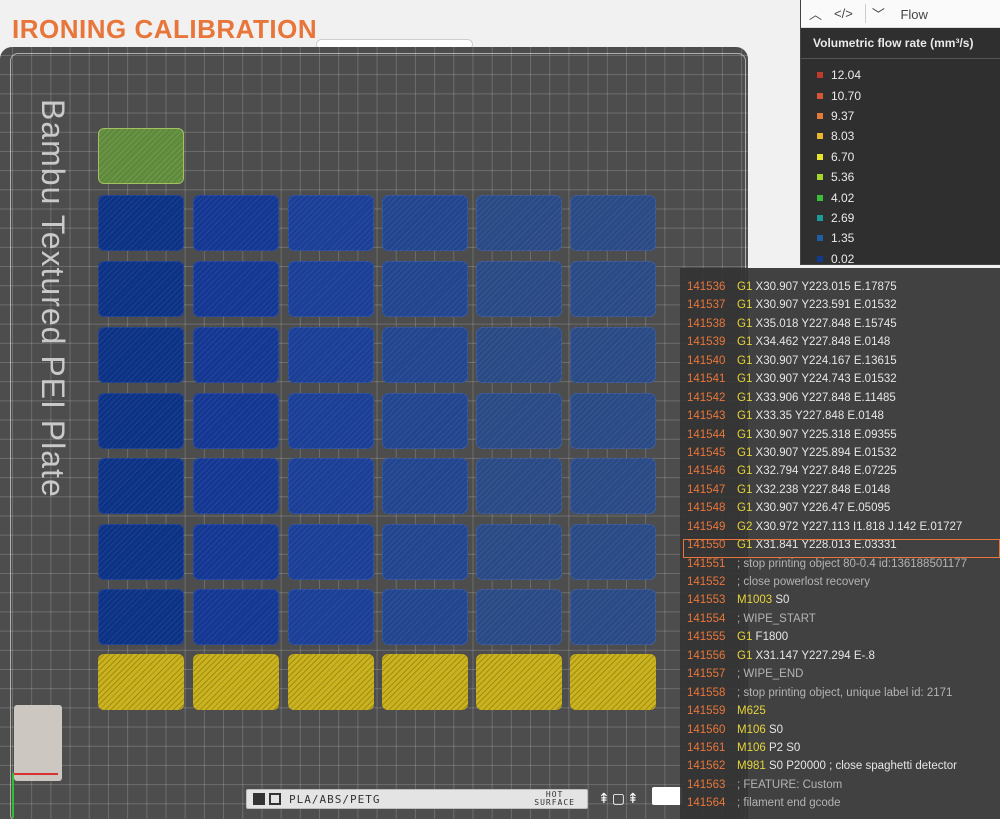  Describe the element at coordinates (840, 659) in the screenshot. I see `gcode-line: 141556 G1 X31.147 Y227.294 E-.8` at that location.